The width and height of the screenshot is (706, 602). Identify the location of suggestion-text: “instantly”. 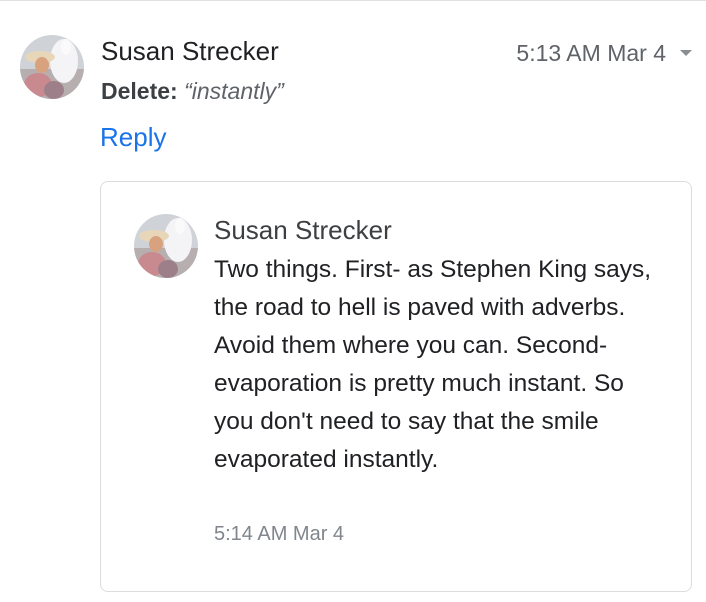
(234, 91).